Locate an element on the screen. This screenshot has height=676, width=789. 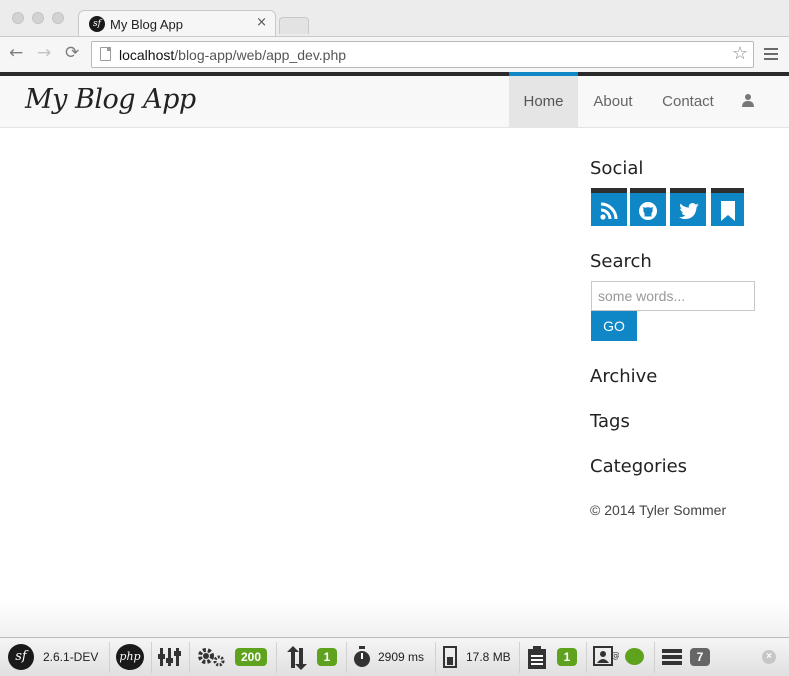
bookmark-icon is located at coordinates (728, 211).